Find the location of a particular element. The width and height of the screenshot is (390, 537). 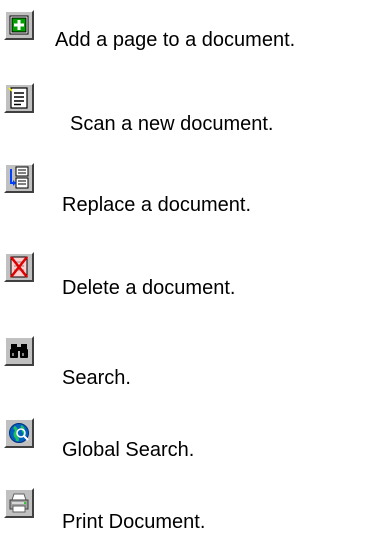

list-item: Search. is located at coordinates (190, 362).